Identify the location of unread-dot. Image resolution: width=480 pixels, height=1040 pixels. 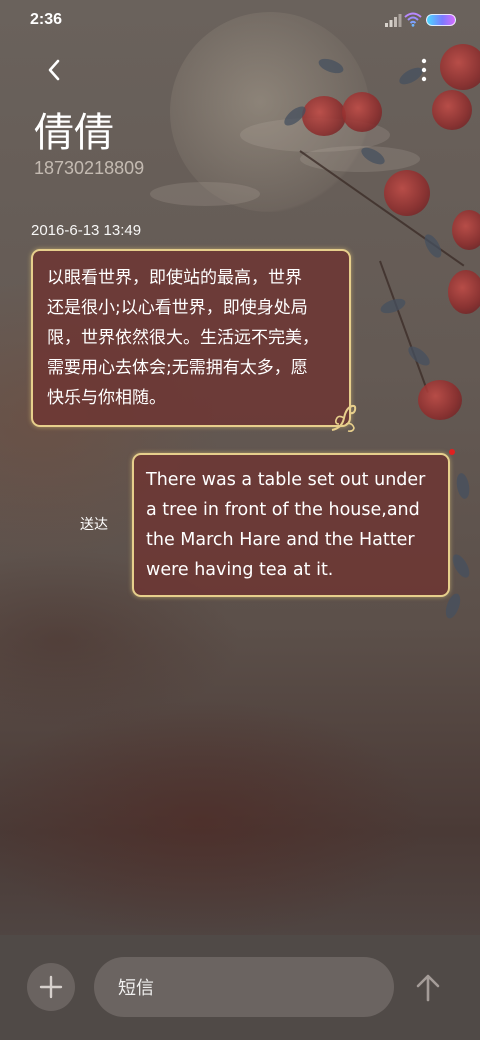
(452, 452).